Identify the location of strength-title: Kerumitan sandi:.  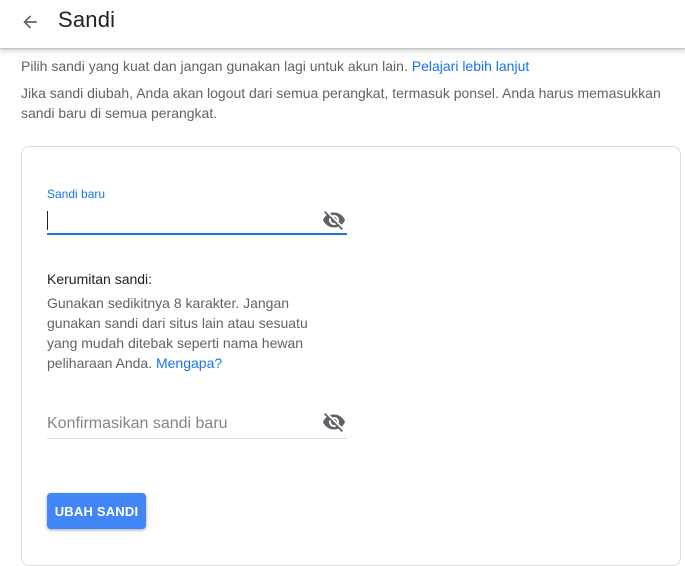
(100, 279).